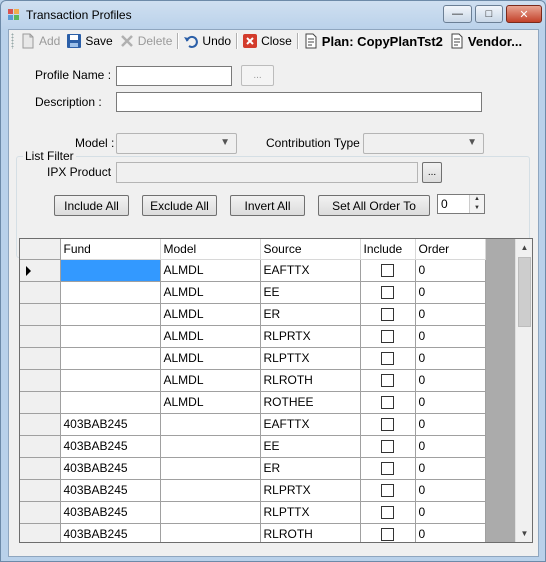 The height and width of the screenshot is (562, 546). I want to click on scroll-up-icon: ▲, so click(524, 247).